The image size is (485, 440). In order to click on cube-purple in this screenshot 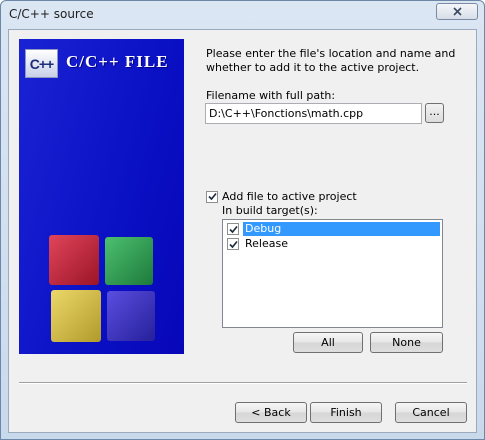, I will do `click(131, 316)`.